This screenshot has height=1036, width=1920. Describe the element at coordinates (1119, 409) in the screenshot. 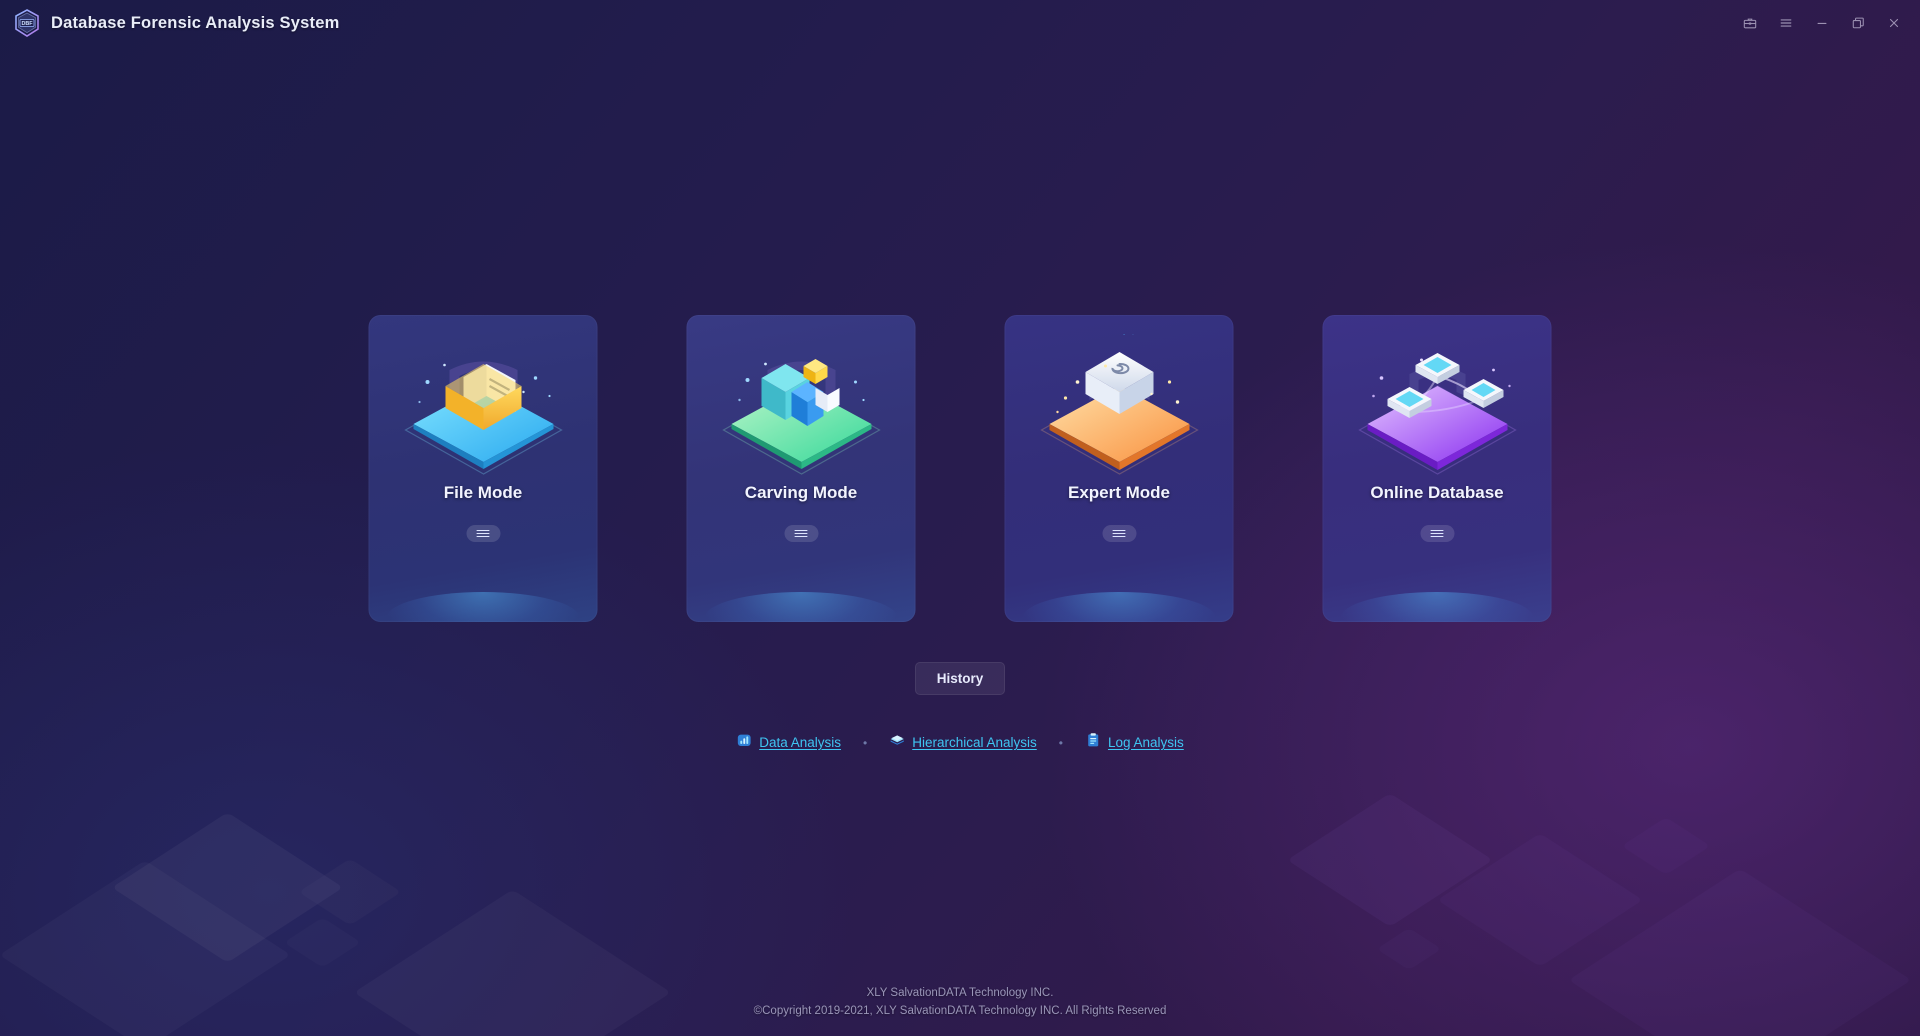

I see `isometric-orange-platform-database-cube` at that location.